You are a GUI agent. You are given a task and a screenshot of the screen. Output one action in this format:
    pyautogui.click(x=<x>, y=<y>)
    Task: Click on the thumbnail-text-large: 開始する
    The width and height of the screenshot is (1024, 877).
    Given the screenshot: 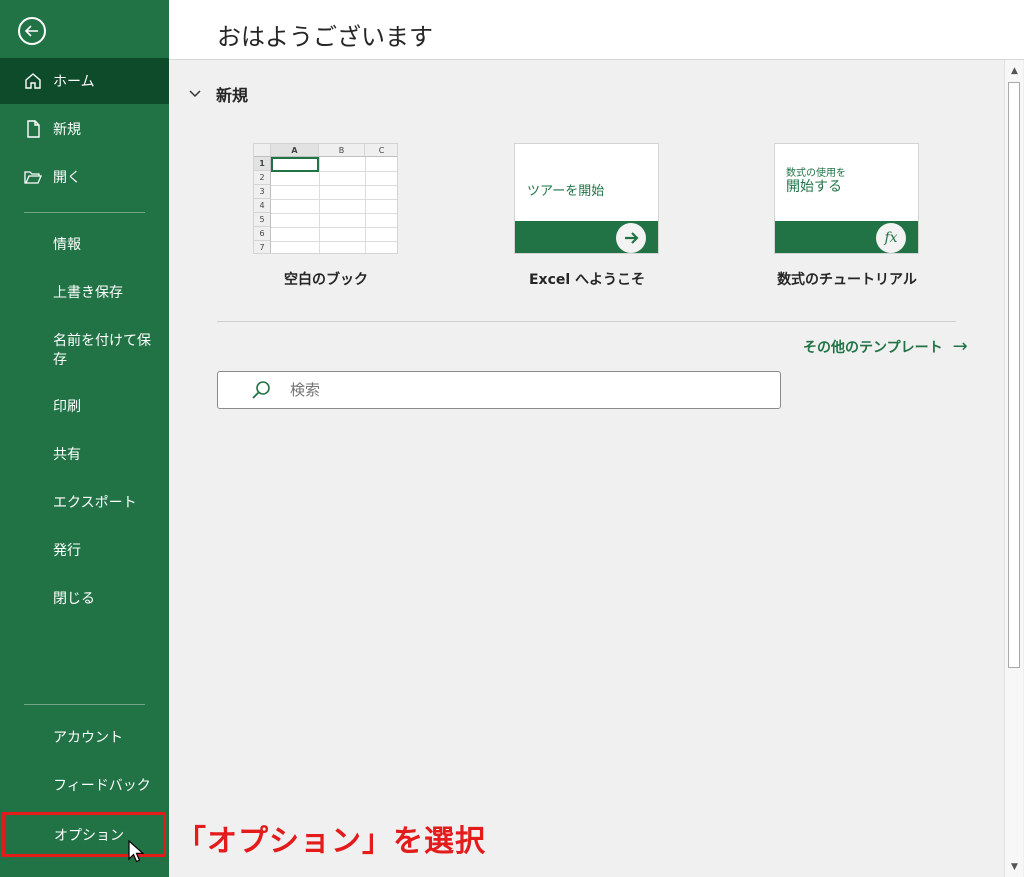 What is the action you would take?
    pyautogui.click(x=814, y=187)
    